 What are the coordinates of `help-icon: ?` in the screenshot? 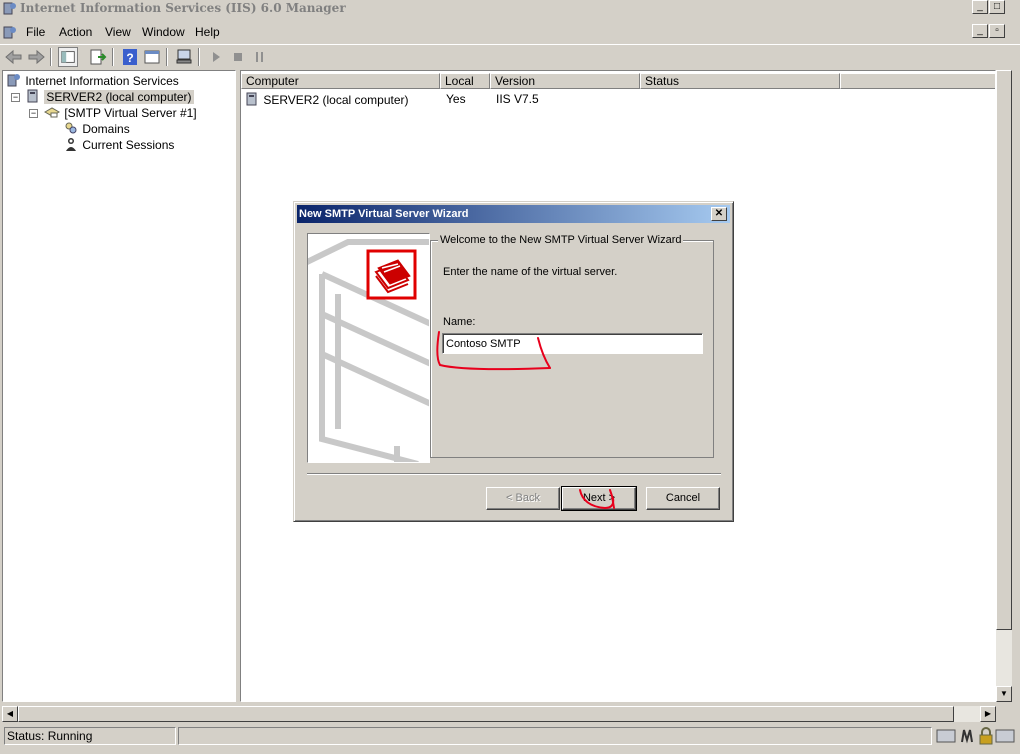 It's located at (130, 57).